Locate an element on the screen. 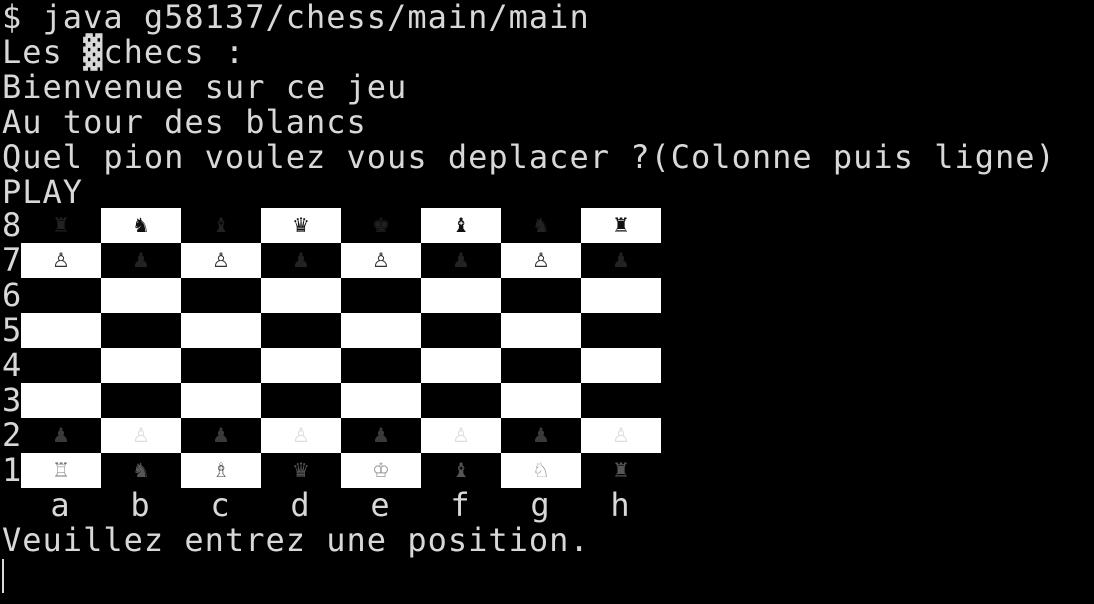 This screenshot has height=604, width=1094. white-bishop-icon: ♝ is located at coordinates (461, 470).